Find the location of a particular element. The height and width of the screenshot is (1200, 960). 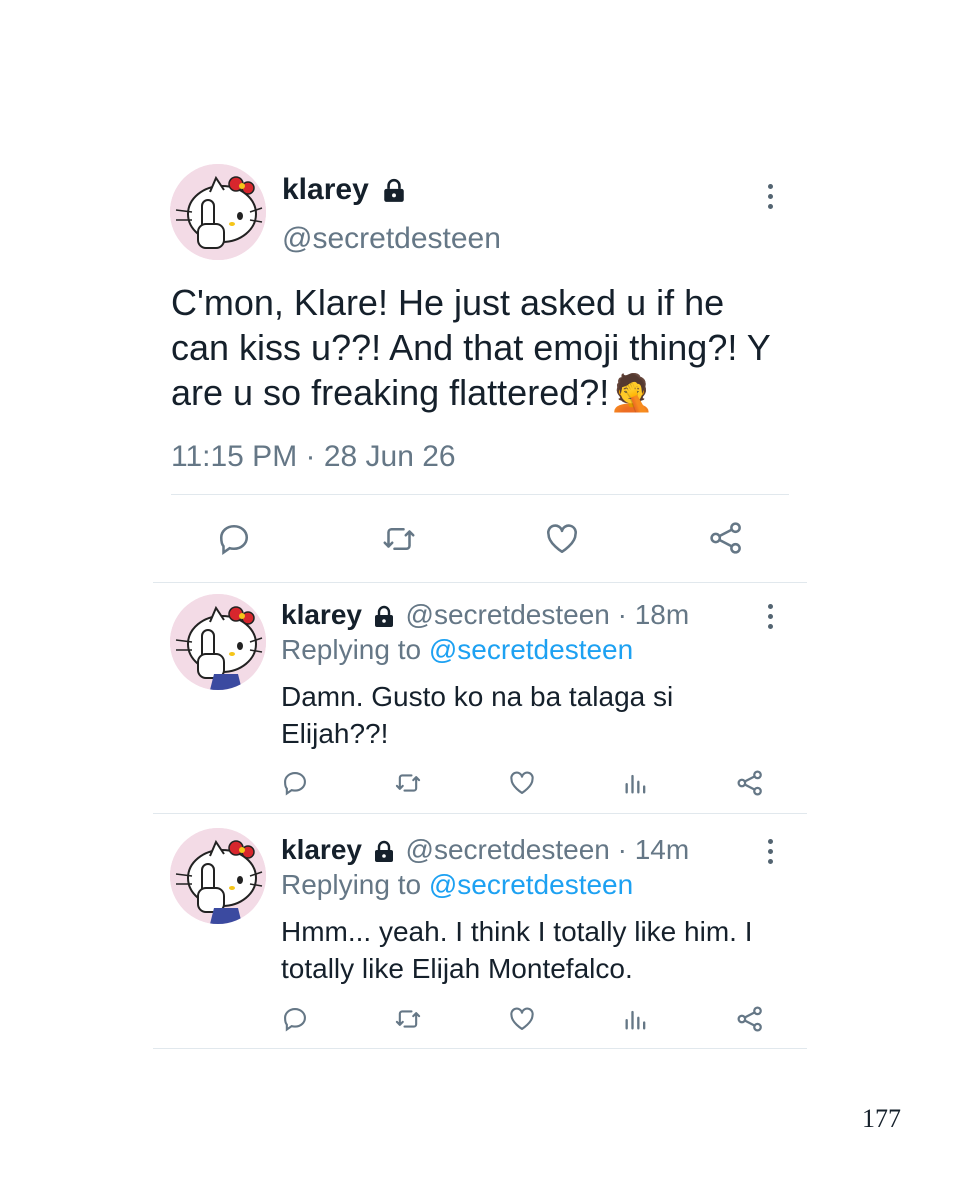

reply-text-line: Elijah??! is located at coordinates (335, 733).